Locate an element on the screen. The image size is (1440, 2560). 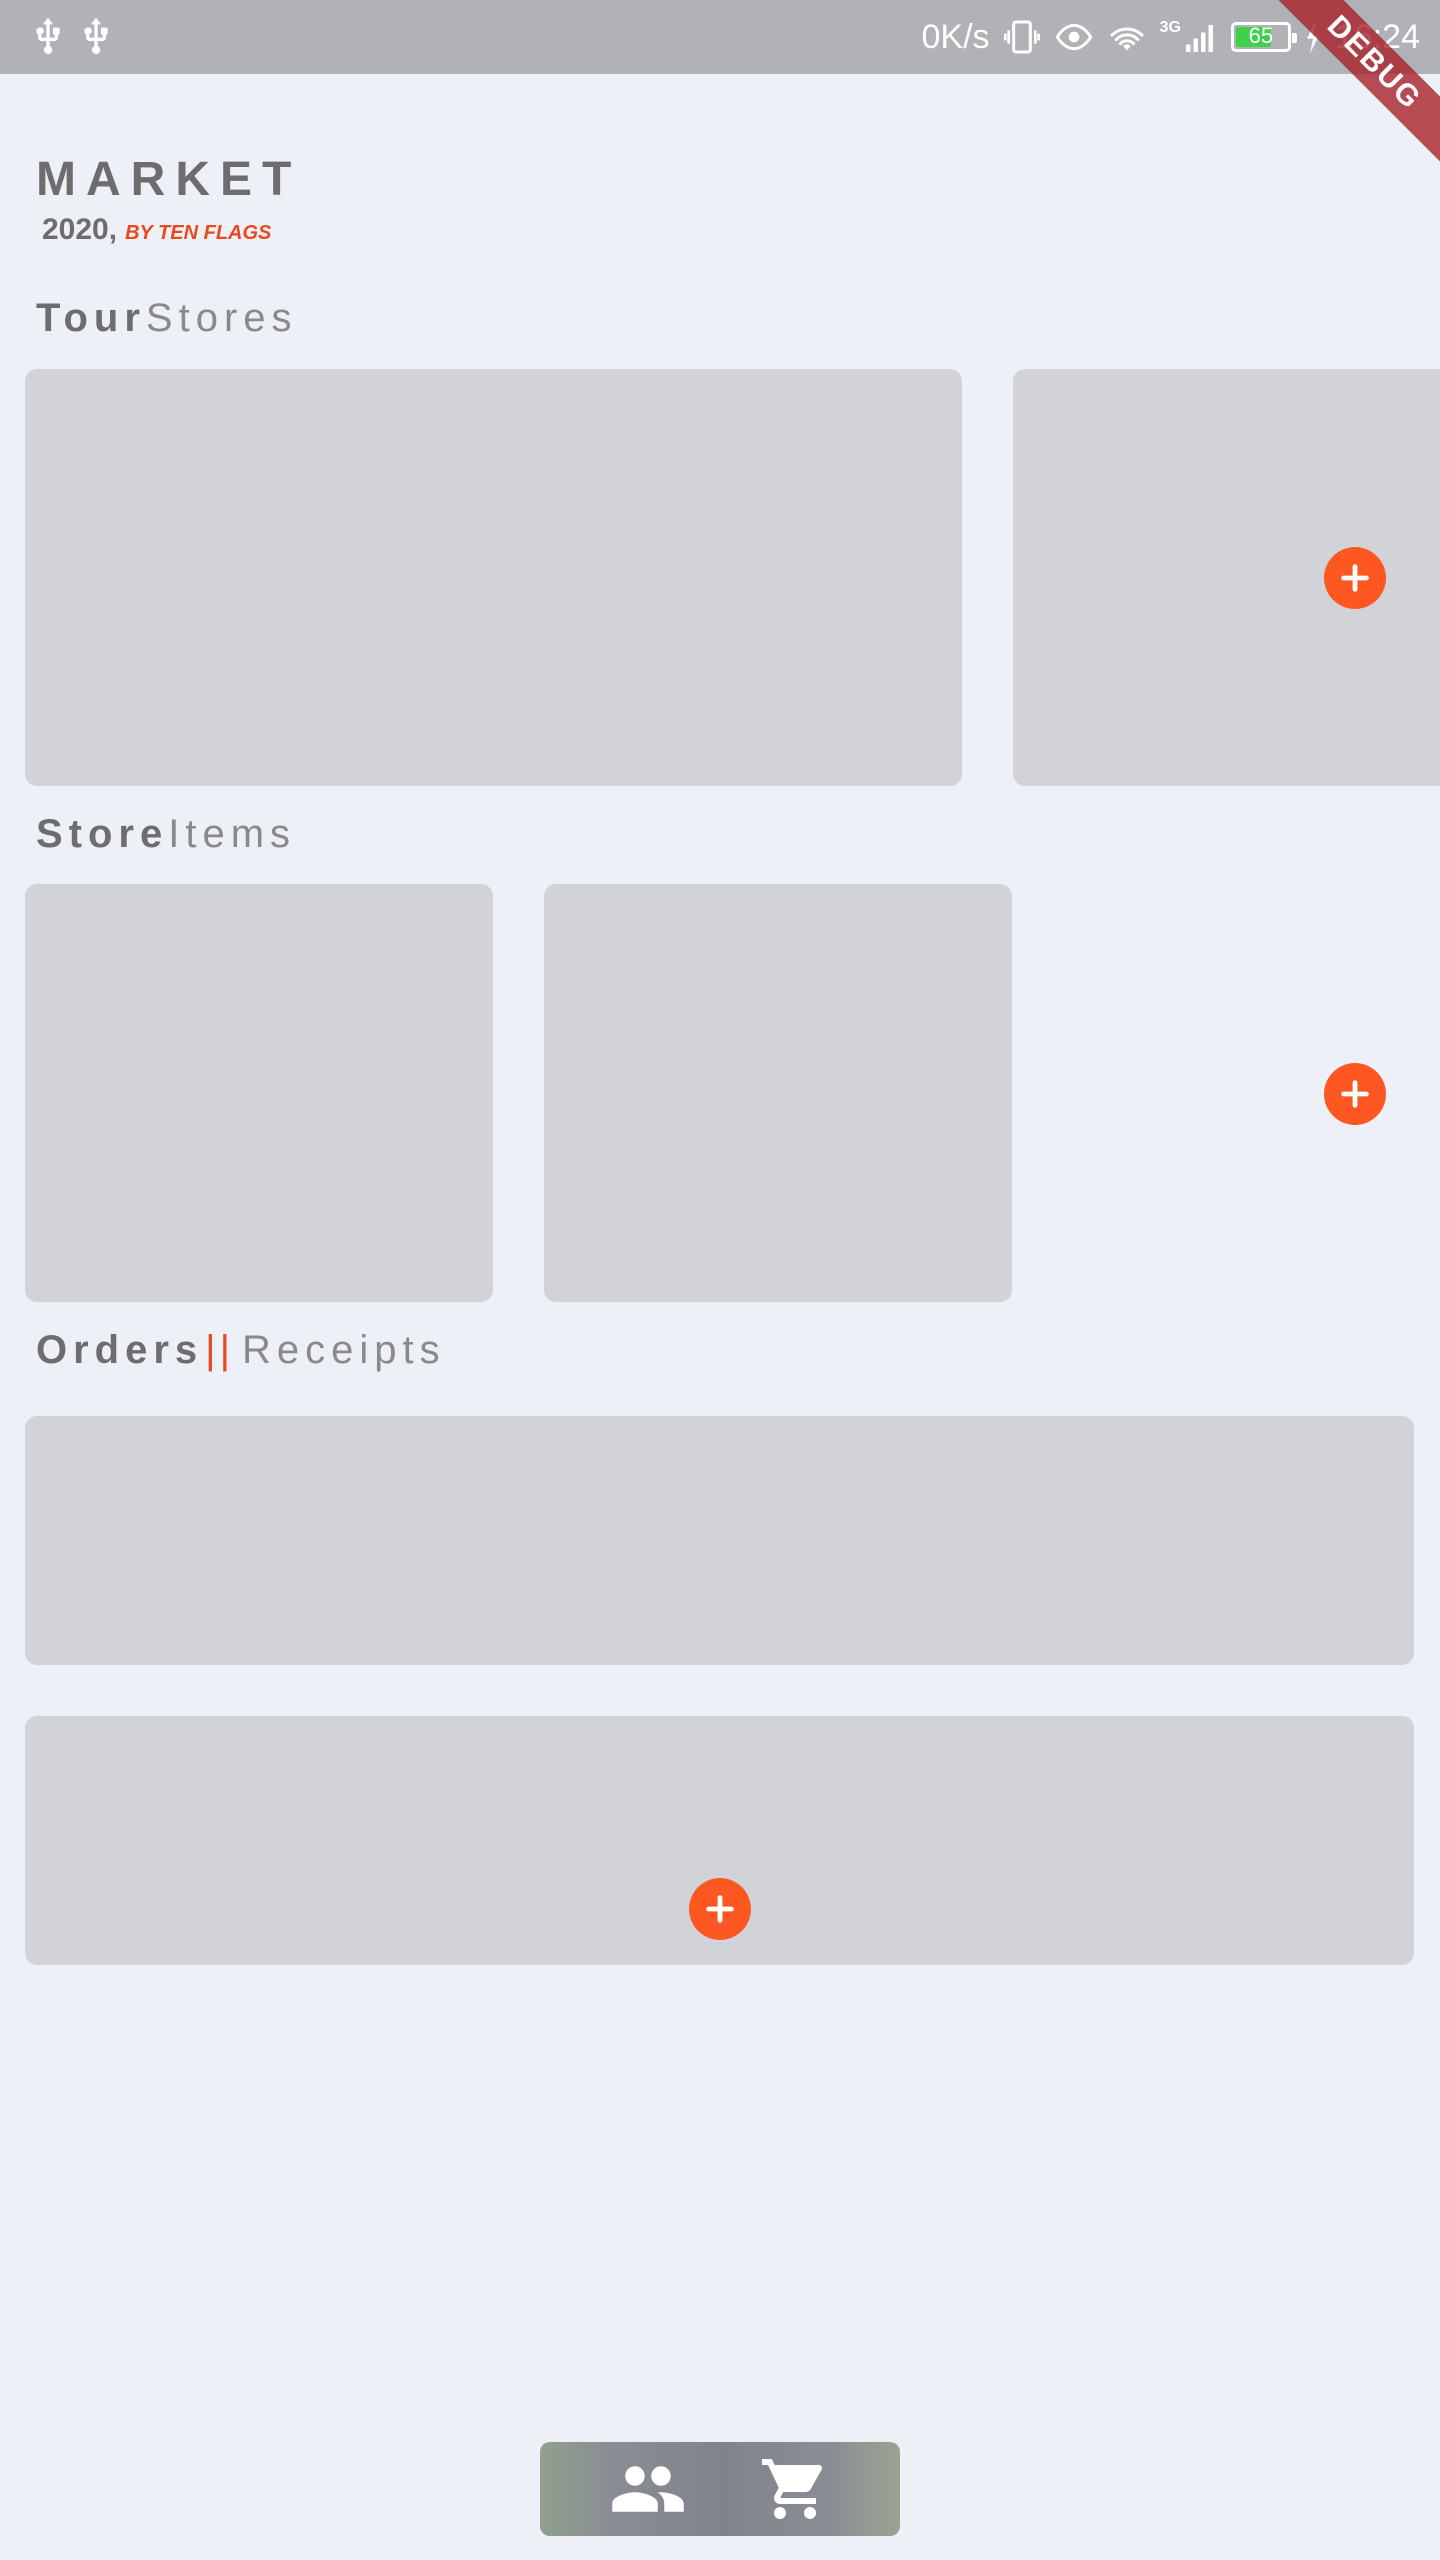
section-heading-tour-stores: Tour Stores is located at coordinates (167, 318).